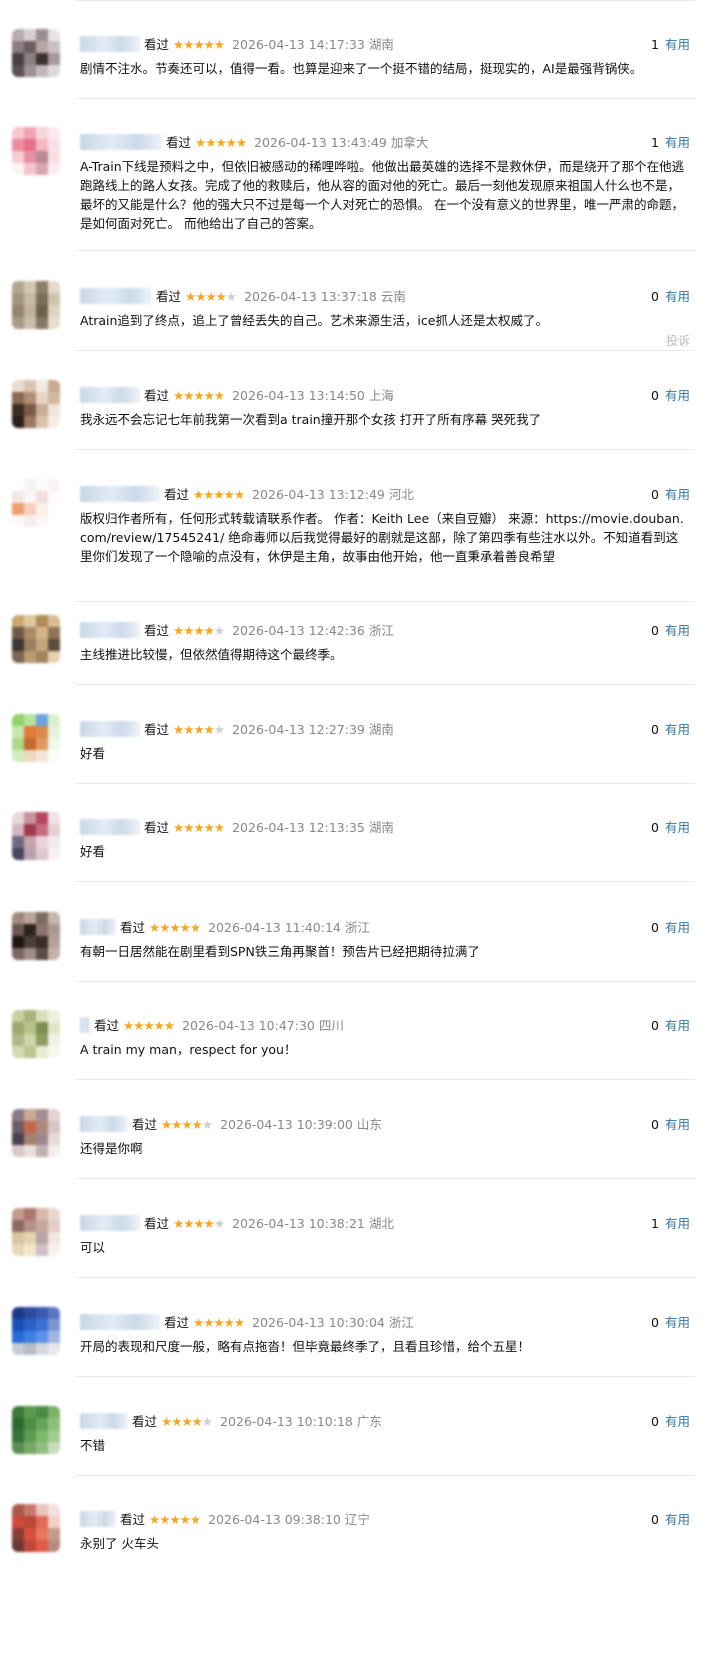 This screenshot has width=726, height=1659. Describe the element at coordinates (237, 45) in the screenshot. I see `comment-info: 看过 ★★★★★ 2026-04-13 14:17:33 湖南` at that location.